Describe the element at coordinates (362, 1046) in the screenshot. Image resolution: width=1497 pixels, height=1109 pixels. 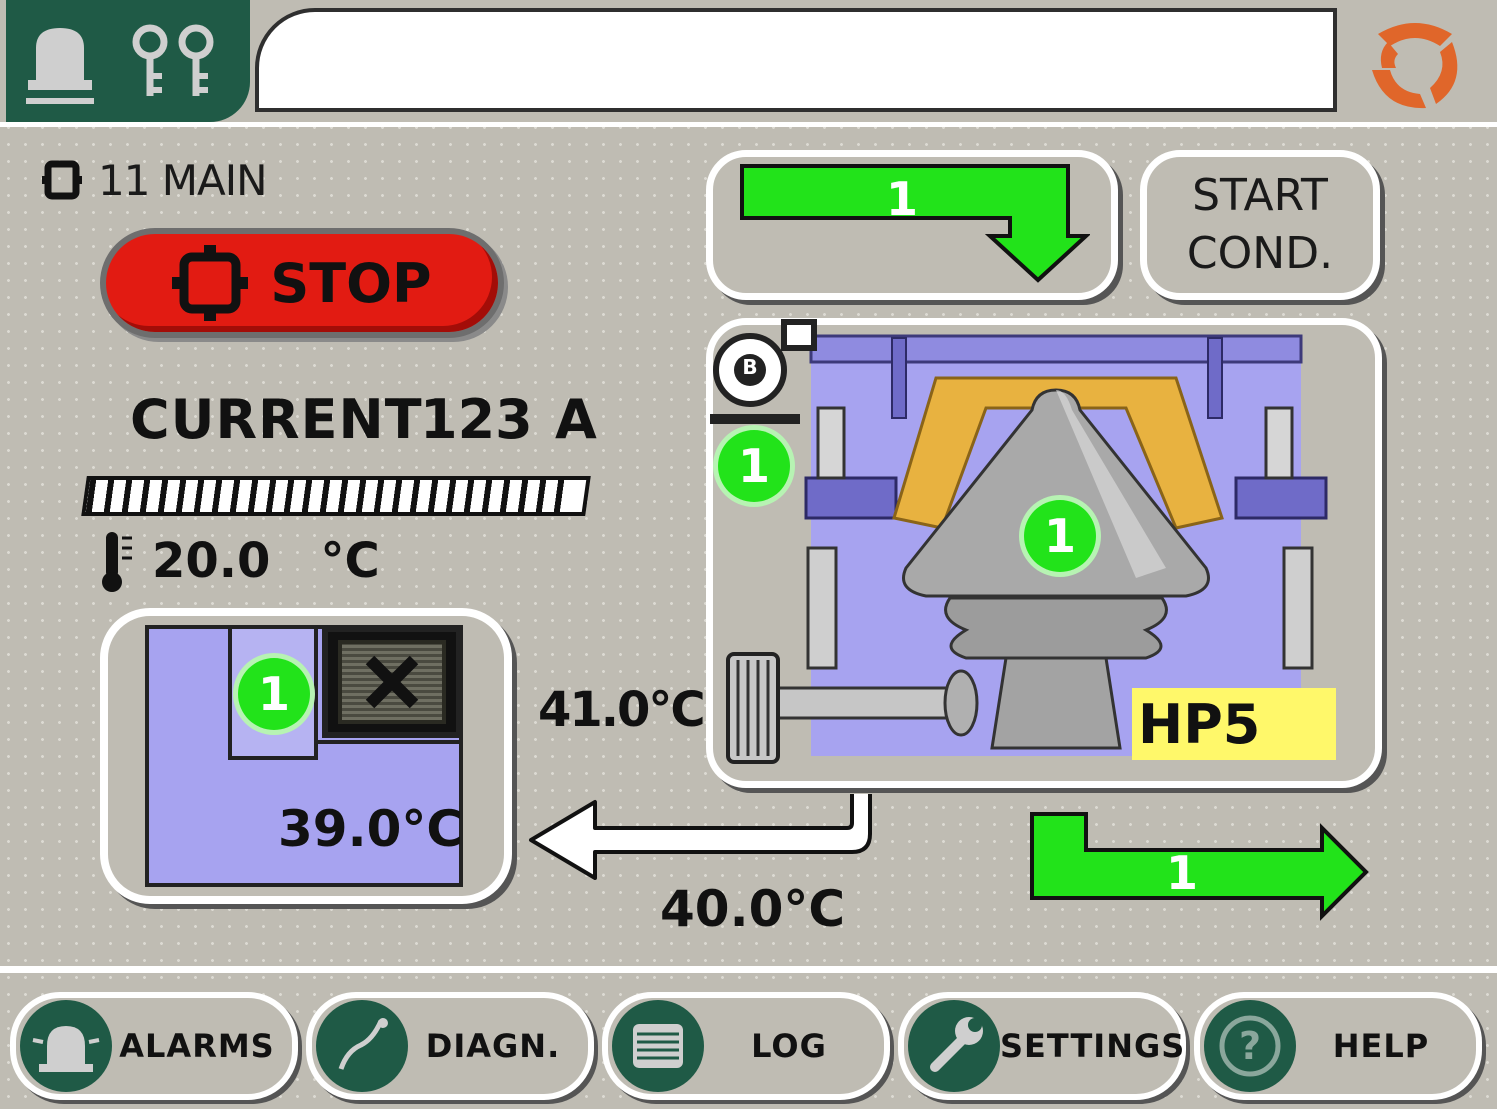
I see `diagnostics-probe-icon` at that location.